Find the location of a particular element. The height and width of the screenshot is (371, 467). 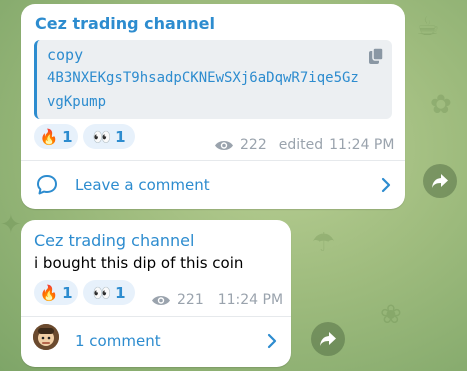

background-doodle: ✦ is located at coordinates (11, 225).